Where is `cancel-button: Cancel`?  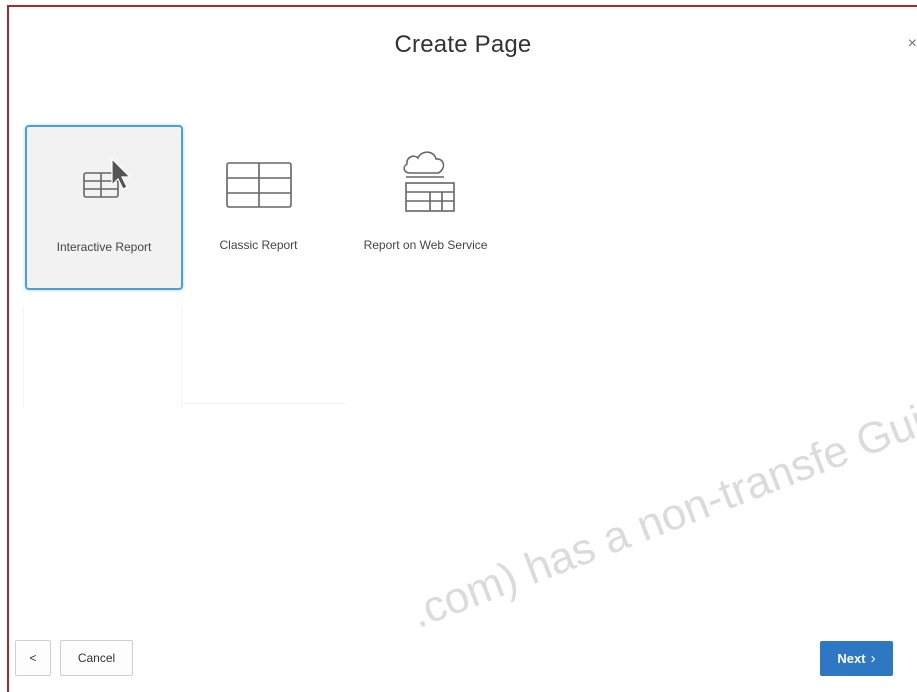
cancel-button: Cancel is located at coordinates (96, 658).